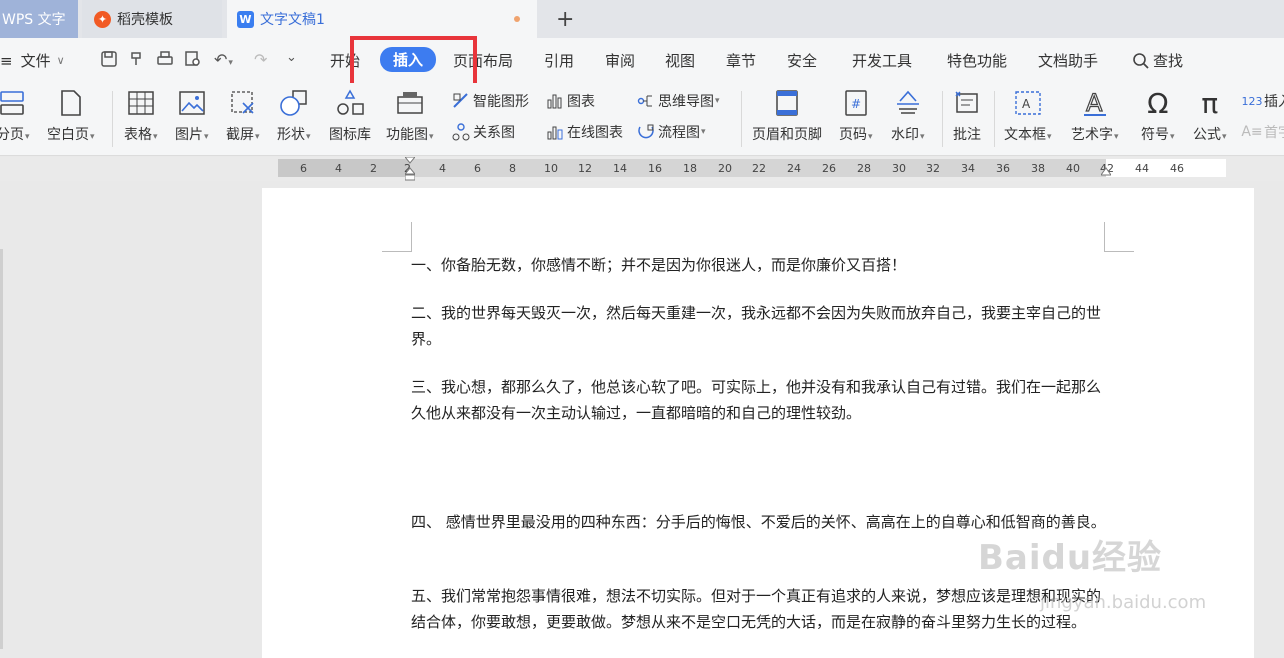 Image resolution: width=1284 pixels, height=658 pixels. Describe the element at coordinates (12, 135) in the screenshot. I see `page-break-label: 分页` at that location.